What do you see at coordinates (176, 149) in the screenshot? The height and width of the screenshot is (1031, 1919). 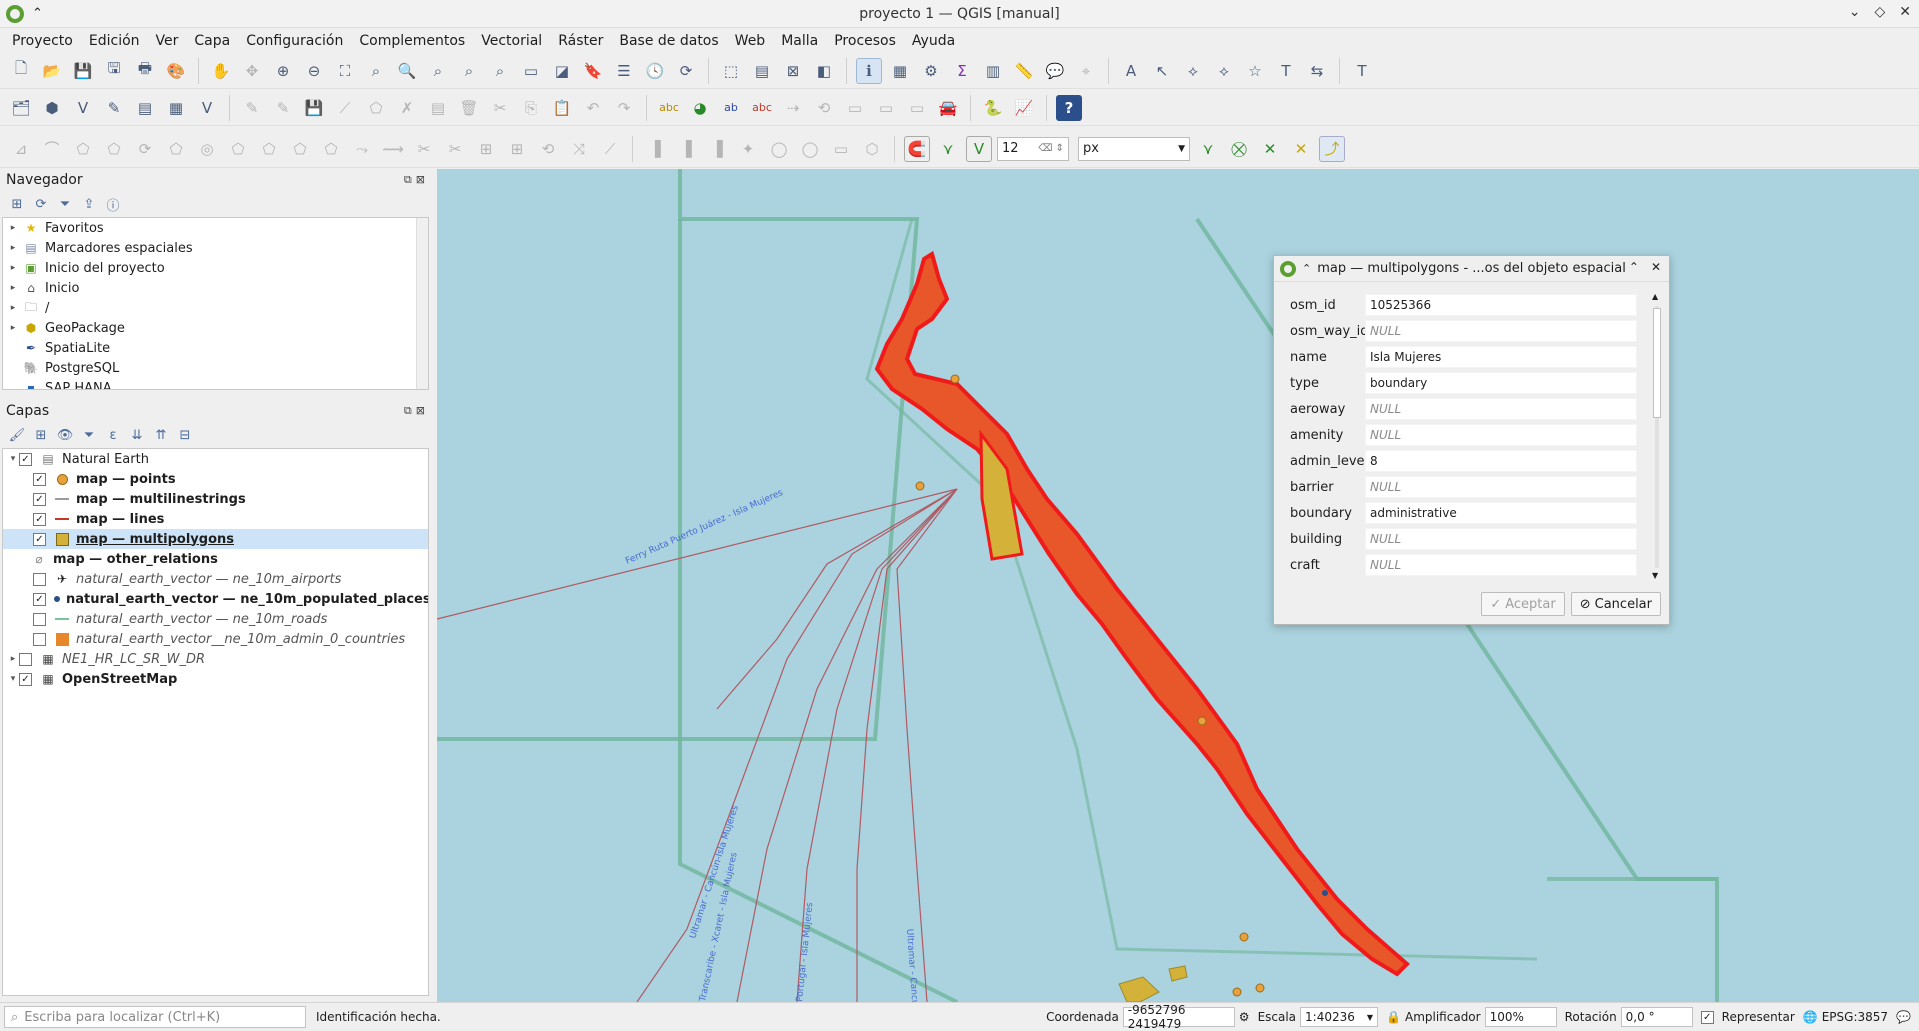 I see `simplify-icon: ⬠` at bounding box center [176, 149].